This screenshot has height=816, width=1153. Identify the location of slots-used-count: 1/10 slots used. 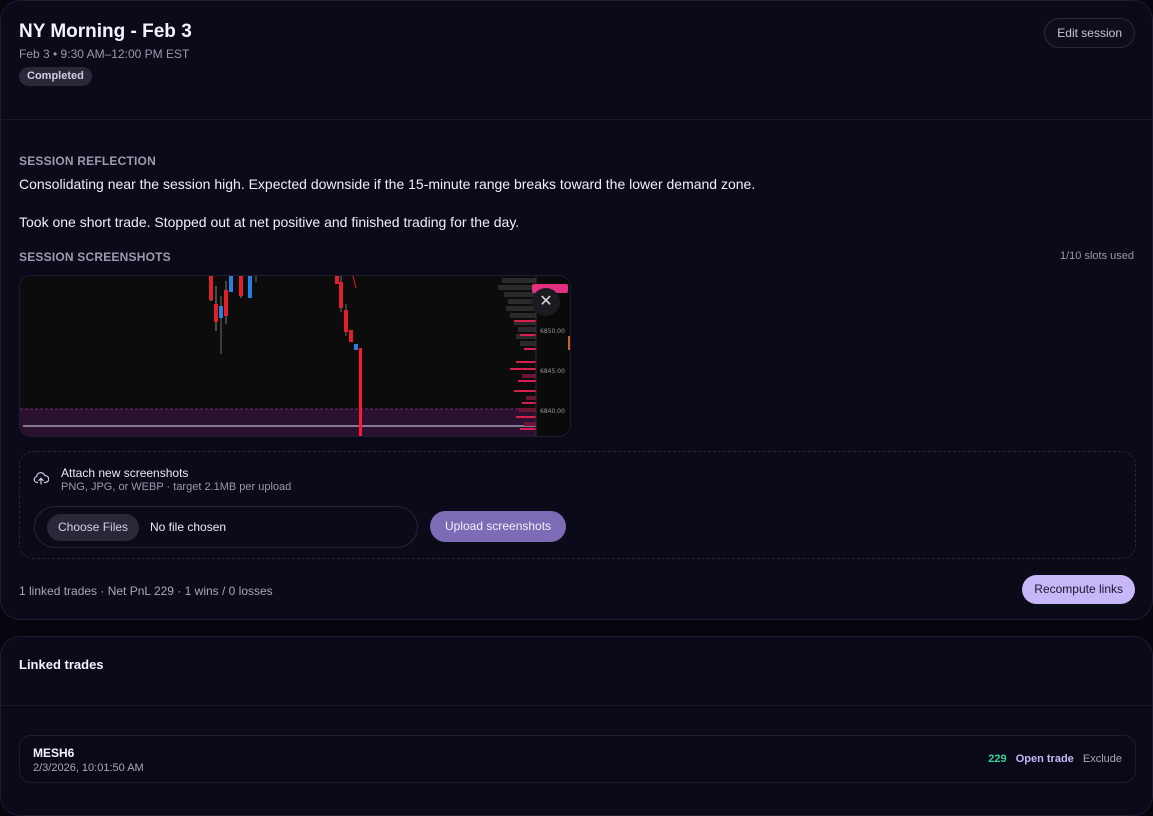
(1097, 256).